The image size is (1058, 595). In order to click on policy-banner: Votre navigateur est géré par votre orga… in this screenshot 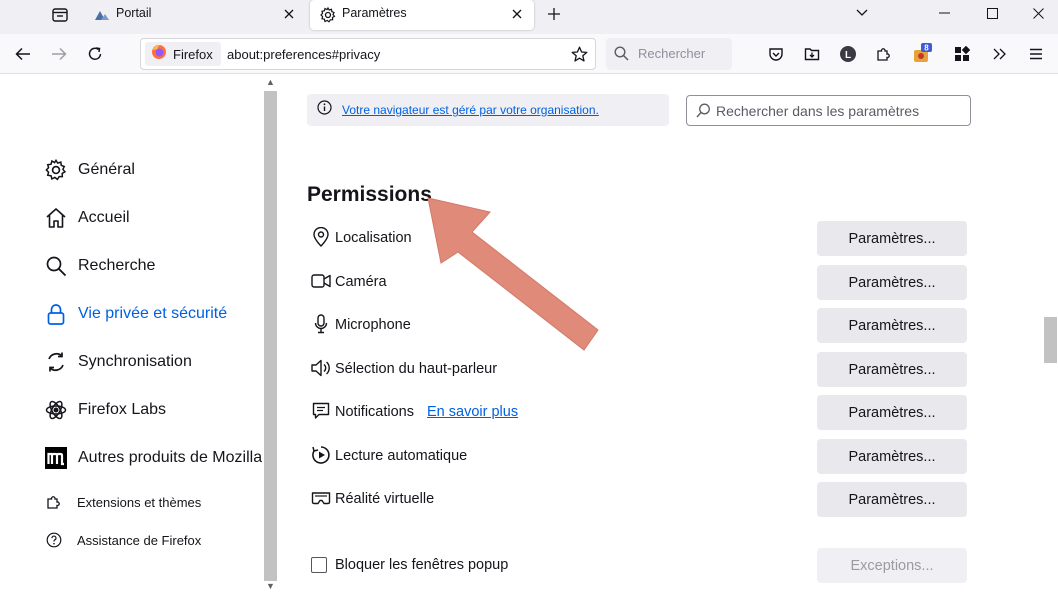, I will do `click(488, 110)`.